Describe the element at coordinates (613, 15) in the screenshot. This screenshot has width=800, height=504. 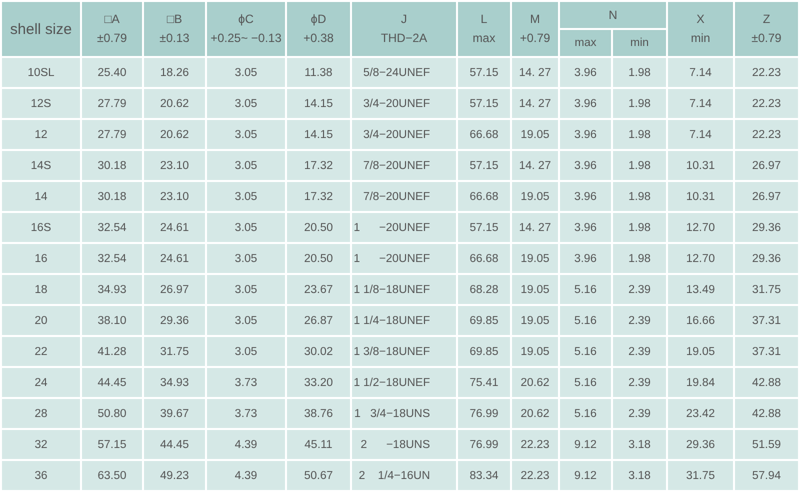
I see `column-header: N` at that location.